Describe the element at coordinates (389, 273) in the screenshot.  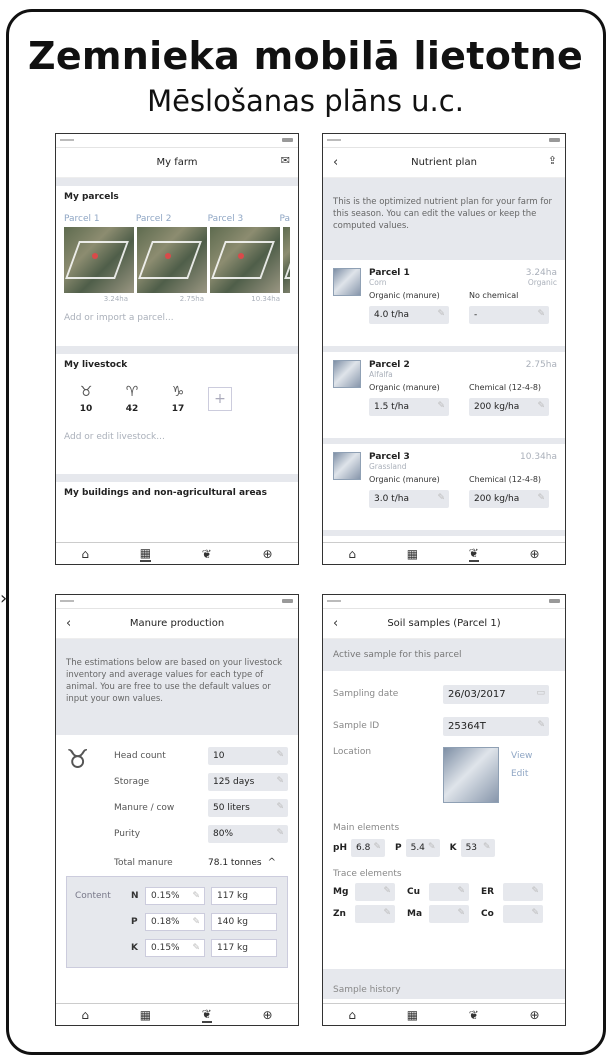
I see `parcel-name: Parcel 1` at that location.